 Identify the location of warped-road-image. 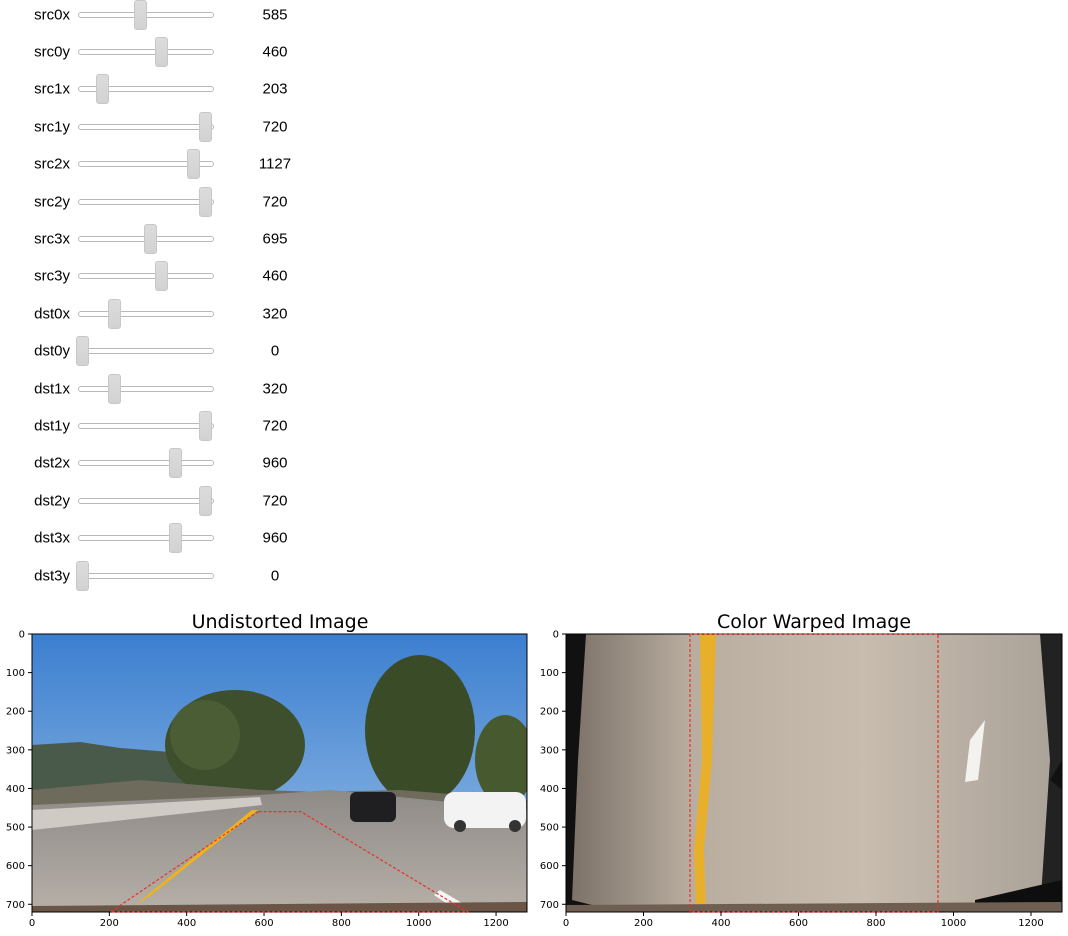
(814, 773).